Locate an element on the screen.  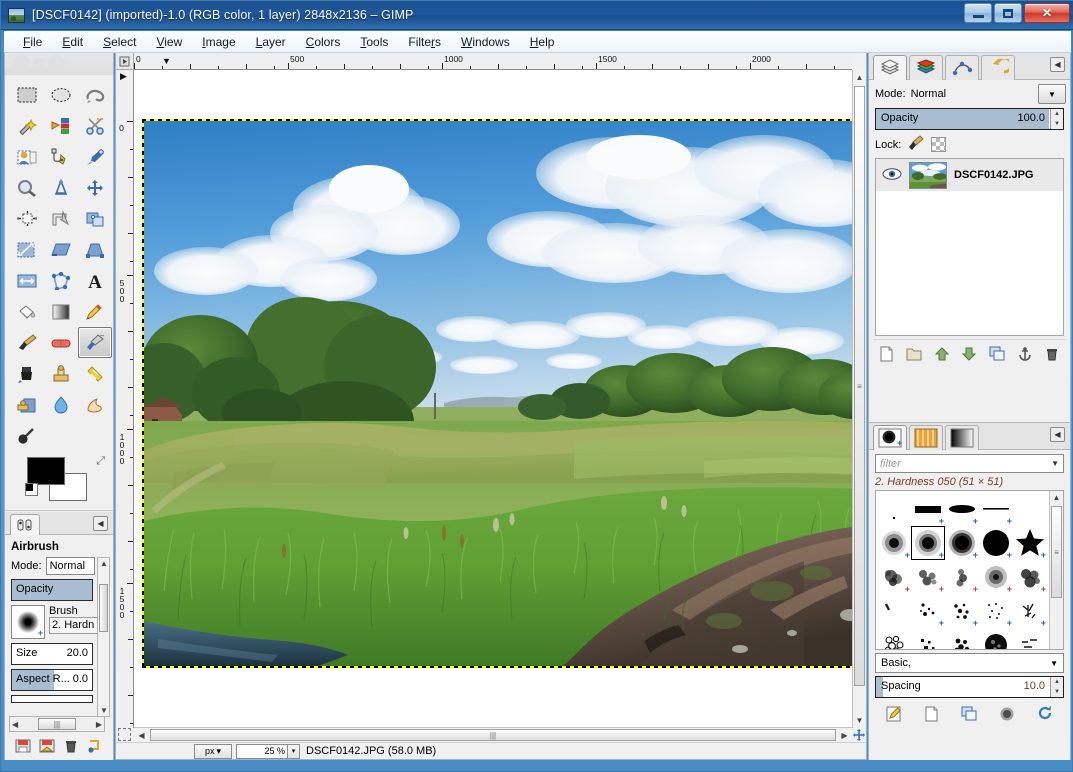
menu-layer: Layer is located at coordinates (271, 42).